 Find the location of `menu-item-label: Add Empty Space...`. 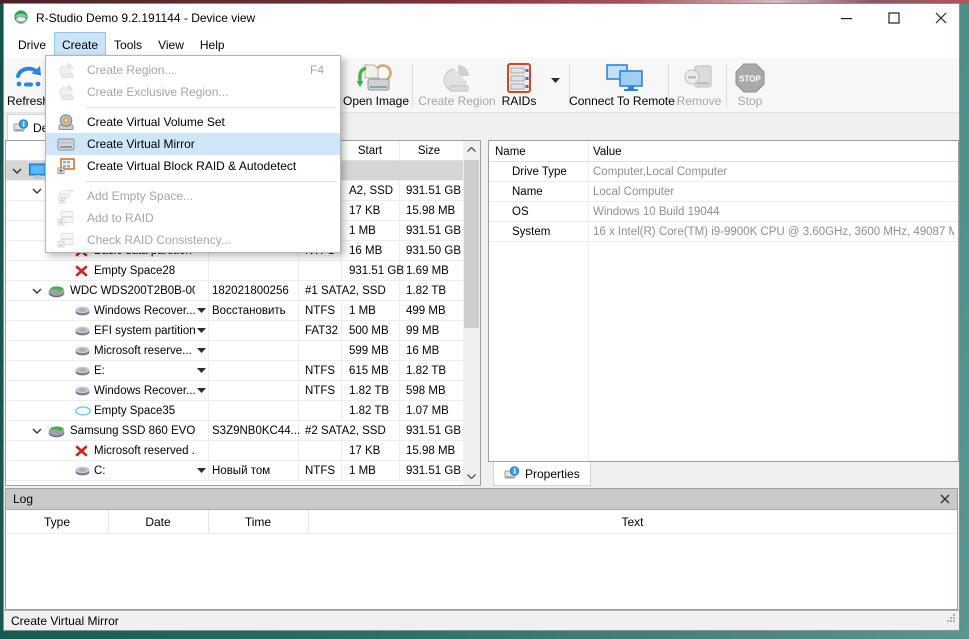

menu-item-label: Add Empty Space... is located at coordinates (140, 196).